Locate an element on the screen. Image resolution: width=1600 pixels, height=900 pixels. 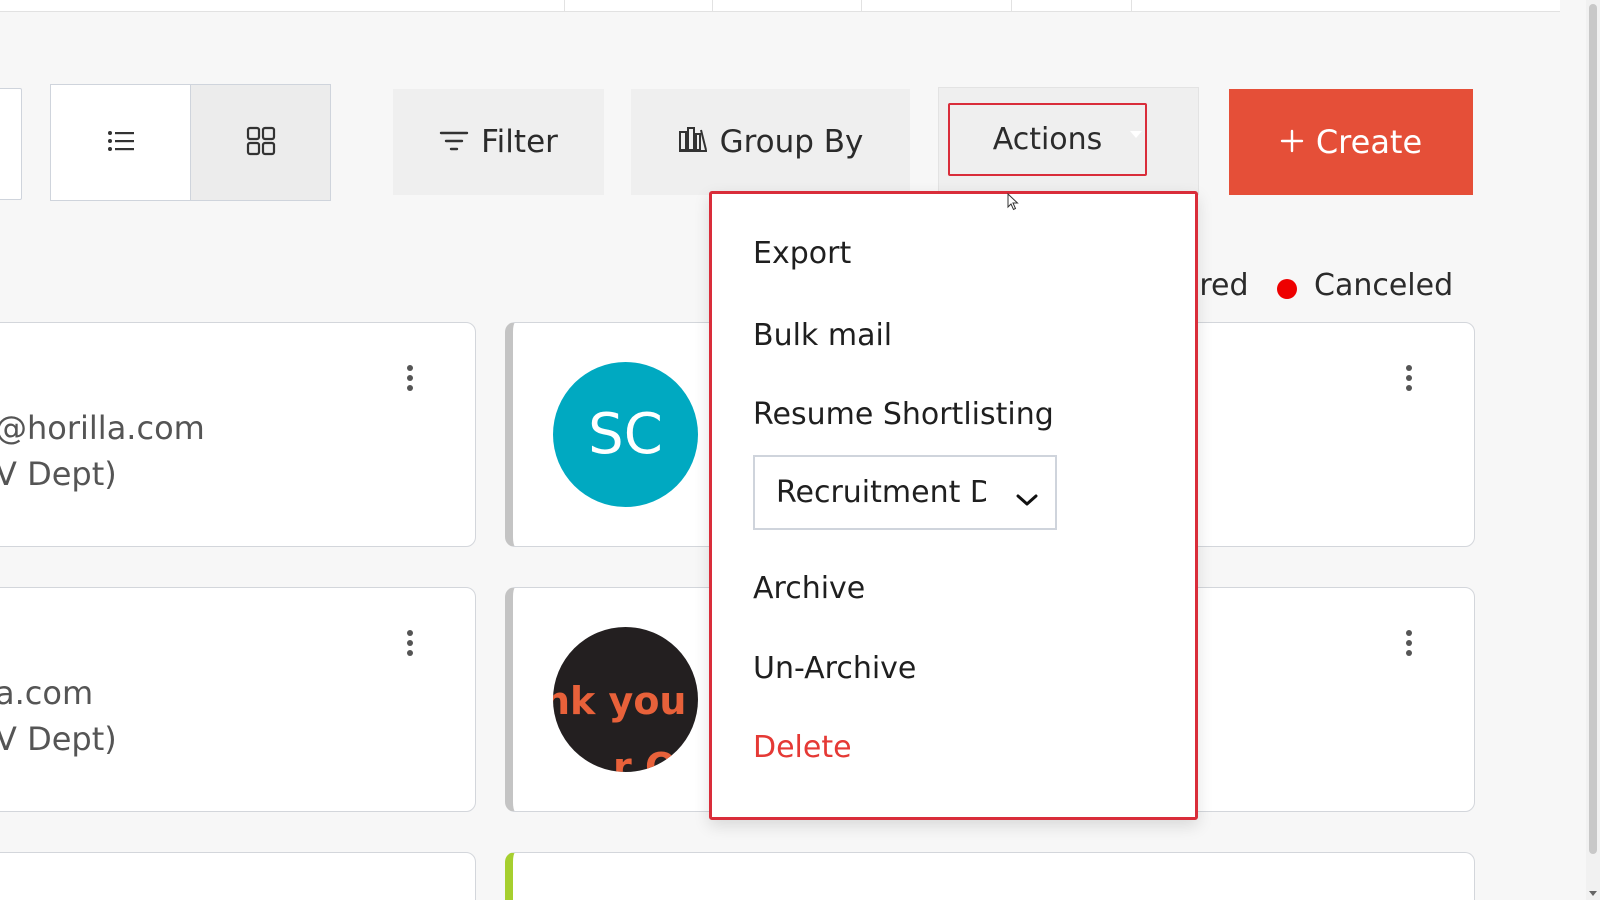
menu-item-export: Export is located at coordinates (802, 253).